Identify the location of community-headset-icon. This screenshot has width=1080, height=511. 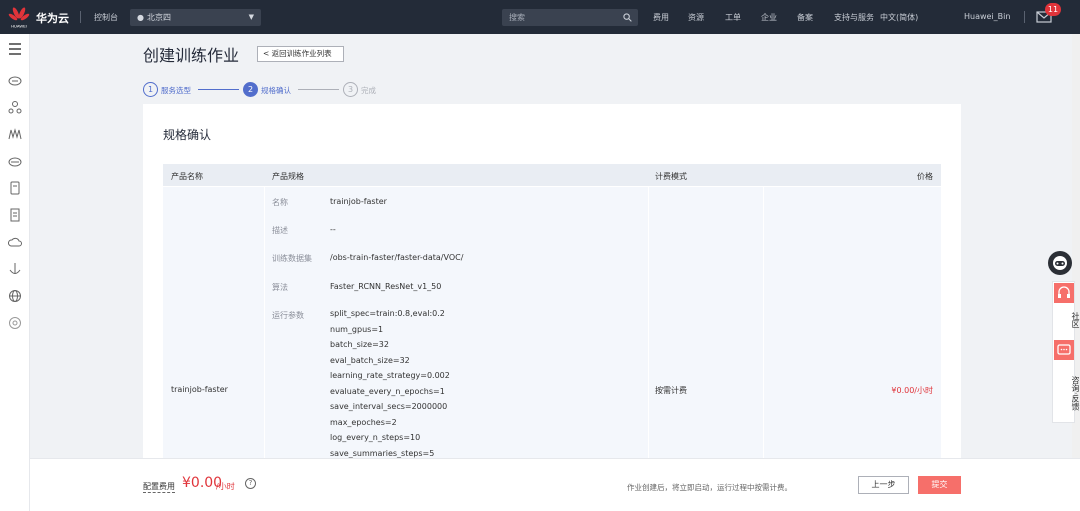
(1064, 293).